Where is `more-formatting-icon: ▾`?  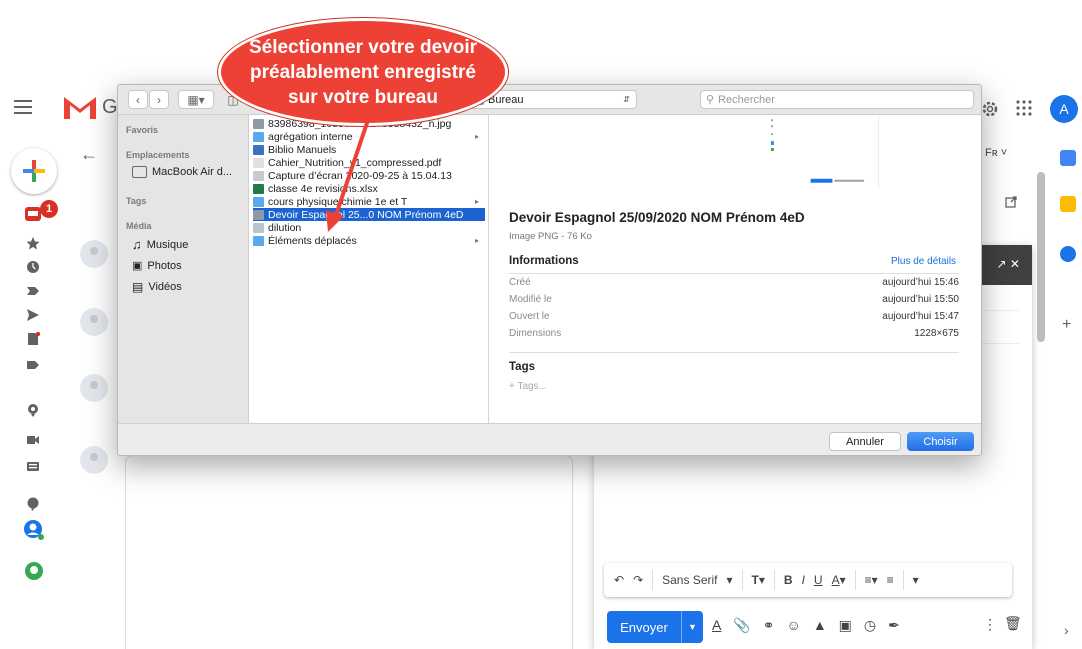
more-formatting-icon: ▾ is located at coordinates (916, 580).